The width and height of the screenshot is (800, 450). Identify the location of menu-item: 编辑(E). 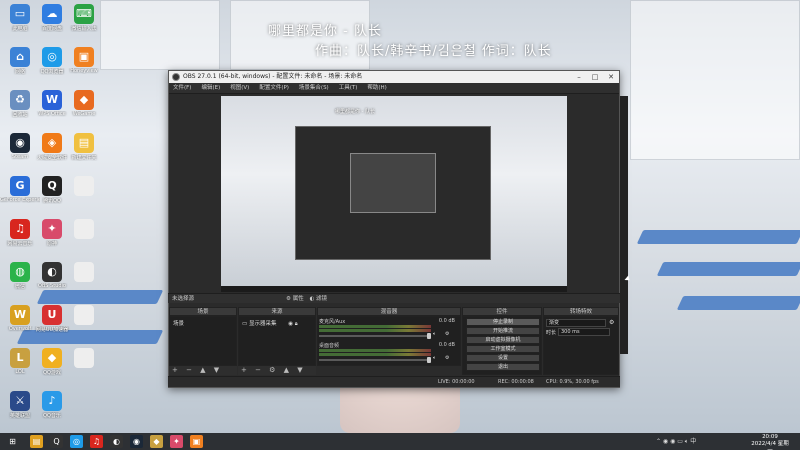
(210, 88).